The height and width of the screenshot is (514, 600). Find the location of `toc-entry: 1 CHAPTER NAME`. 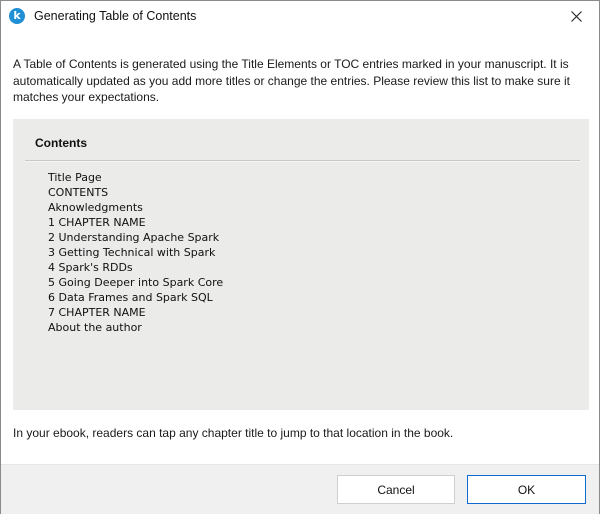

toc-entry: 1 CHAPTER NAME is located at coordinates (97, 222).